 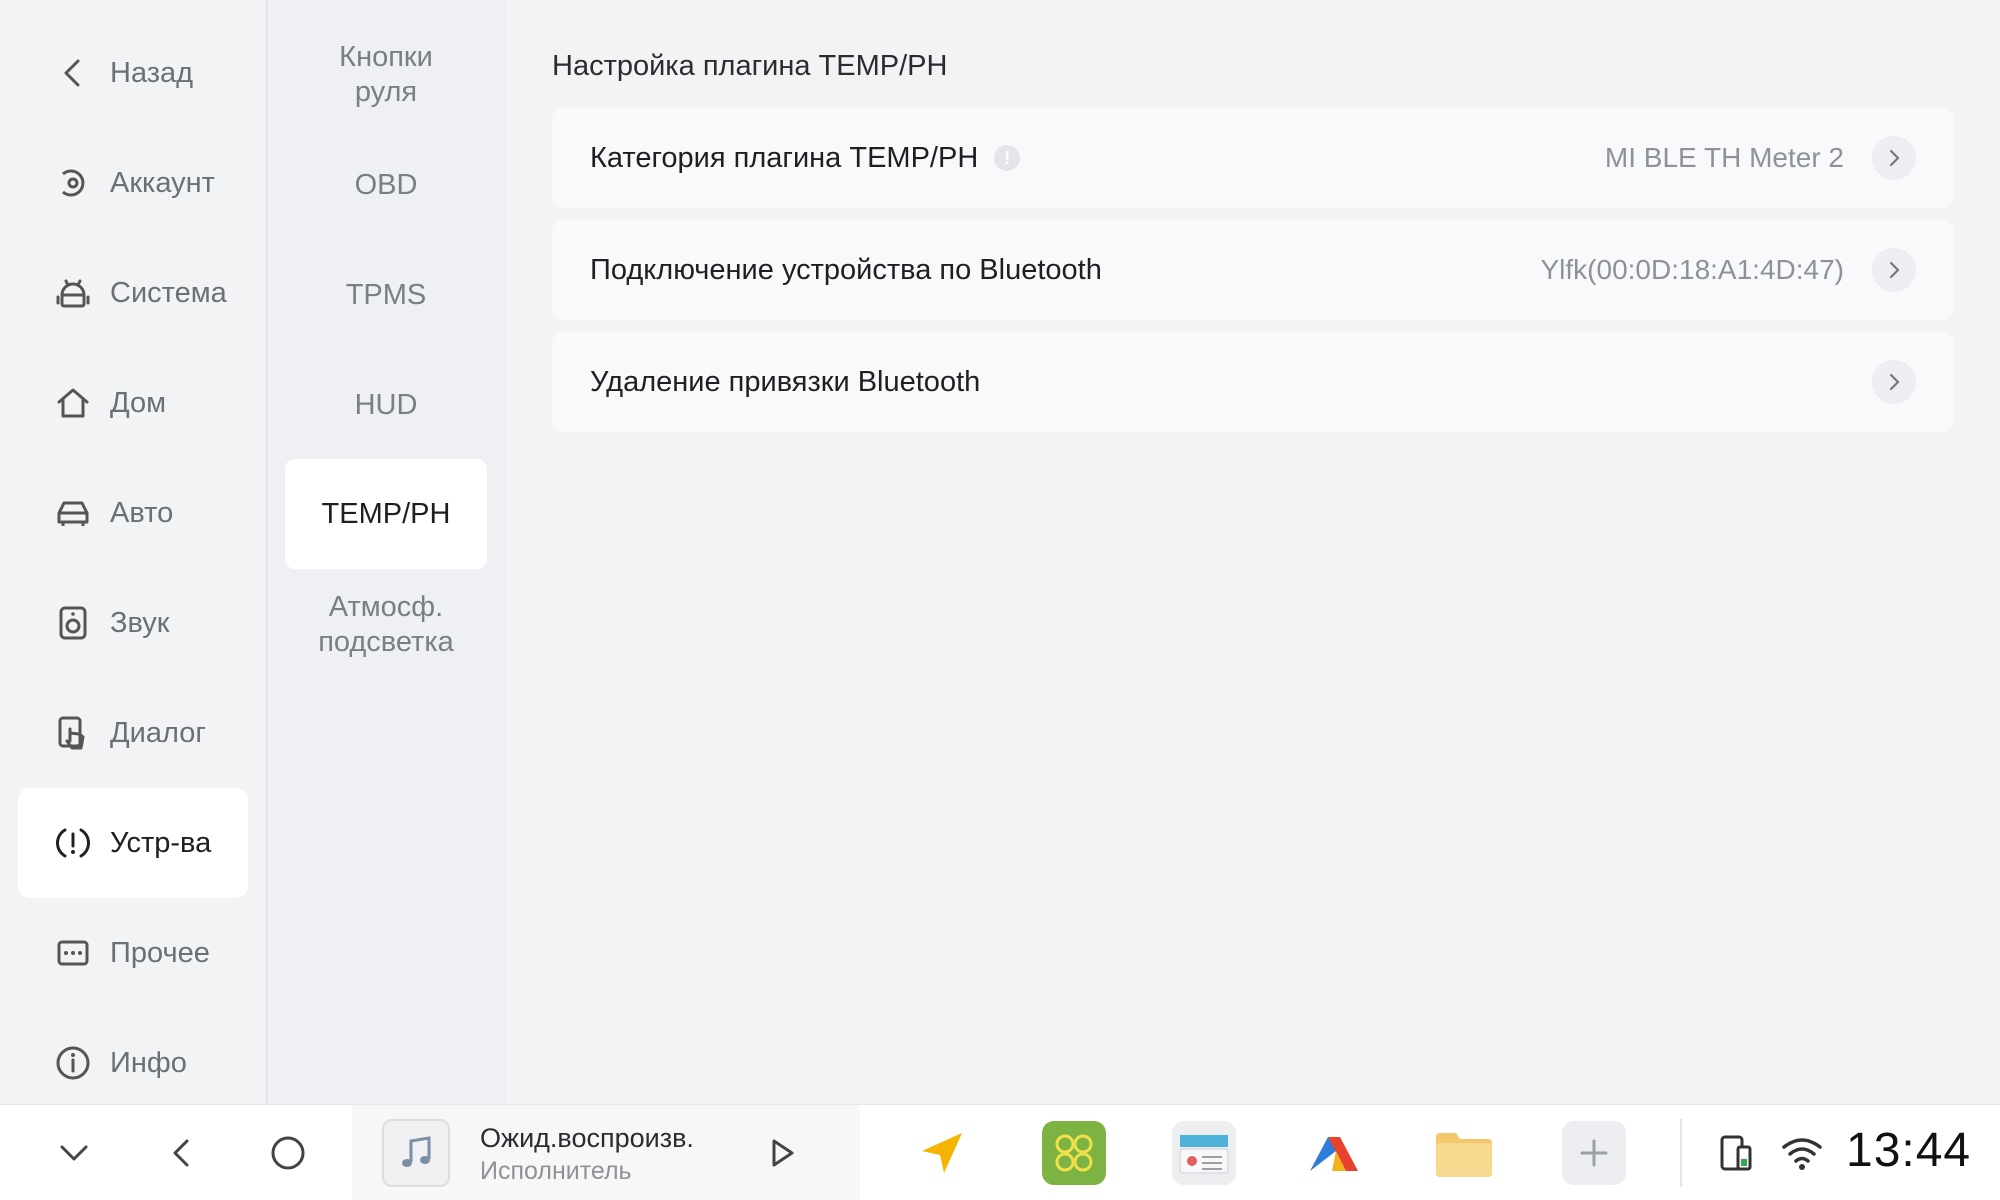 What do you see at coordinates (386, 295) in the screenshot?
I see `subnav-item-tpms: TPMS` at bounding box center [386, 295].